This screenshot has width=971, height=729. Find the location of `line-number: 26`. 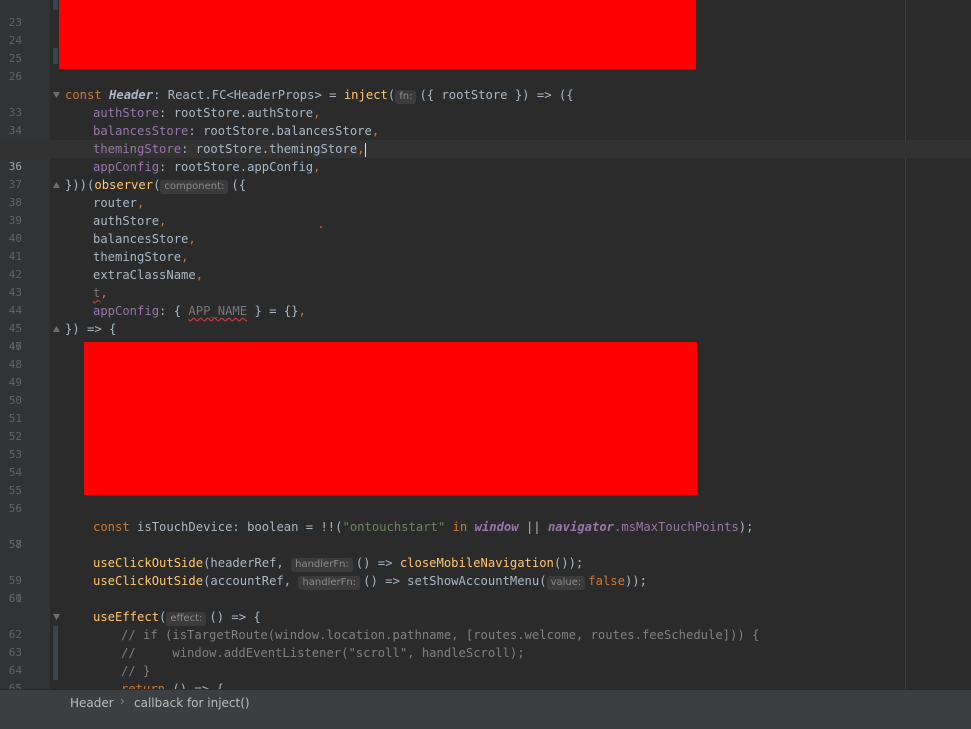

line-number: 26 is located at coordinates (15, 76).